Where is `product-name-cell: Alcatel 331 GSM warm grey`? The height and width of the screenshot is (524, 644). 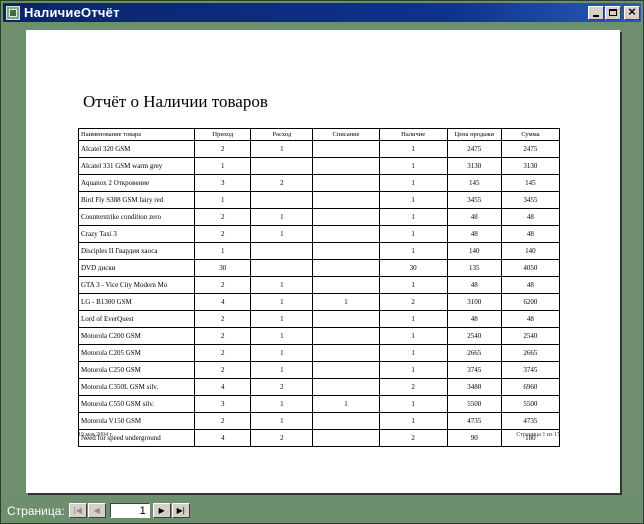
product-name-cell: Alcatel 331 GSM warm grey is located at coordinates (136, 166).